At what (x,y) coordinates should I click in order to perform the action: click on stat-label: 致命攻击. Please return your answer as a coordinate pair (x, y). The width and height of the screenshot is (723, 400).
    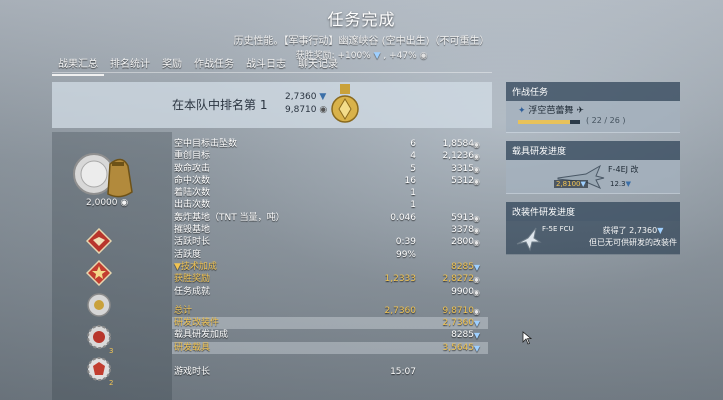
    Looking at the image, I should click on (192, 168).